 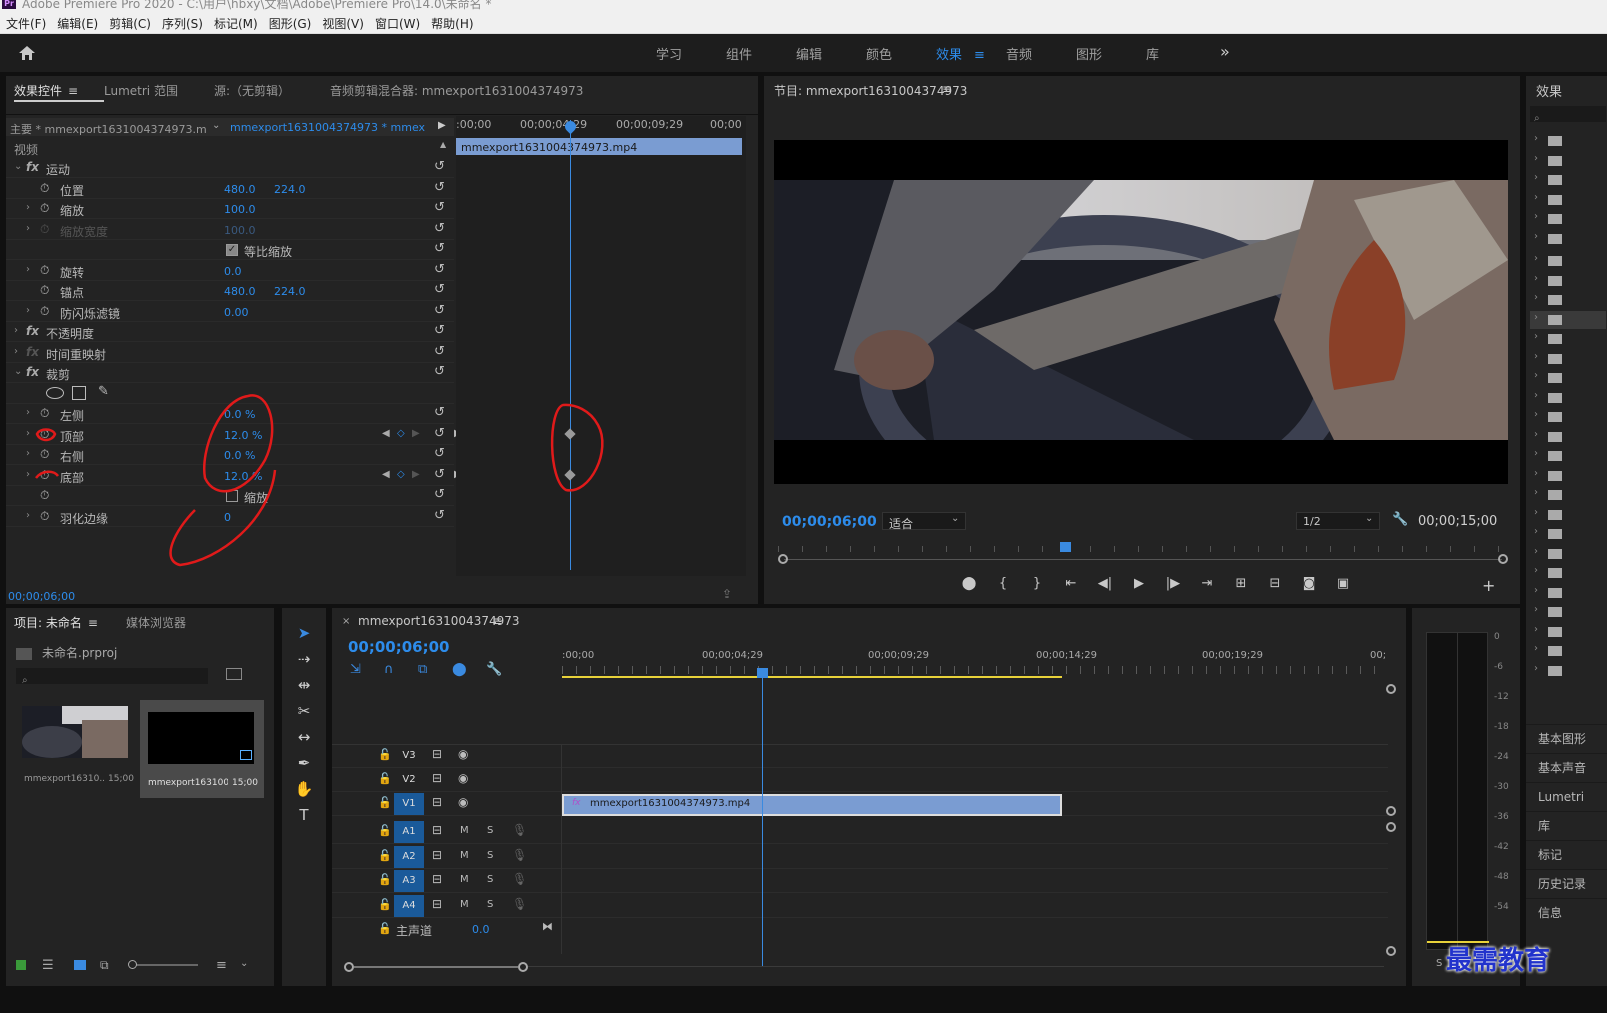 What do you see at coordinates (860, 780) in the screenshot?
I see `video-track: 🔓 V2 ⊟ ◉` at bounding box center [860, 780].